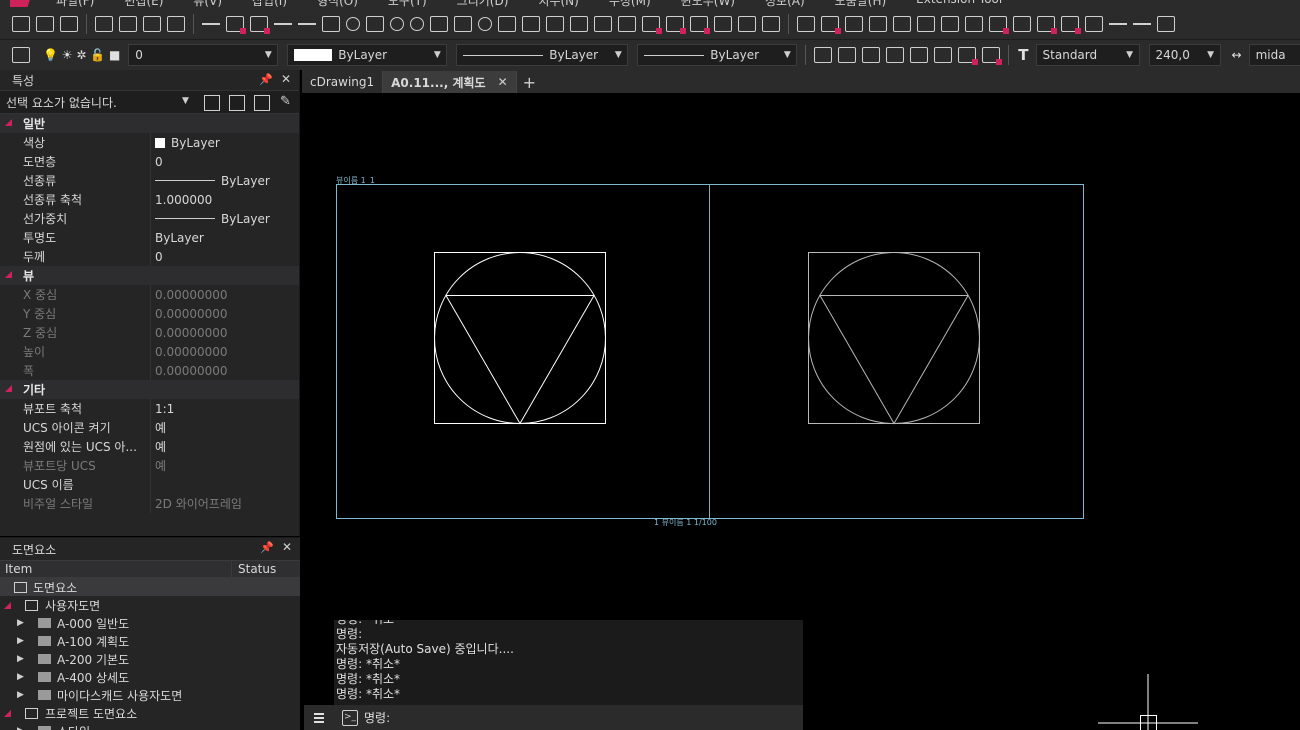 Image resolution: width=1300 pixels, height=730 pixels. I want to click on tree-item: ▶ A-100 계획도, so click(150, 641).